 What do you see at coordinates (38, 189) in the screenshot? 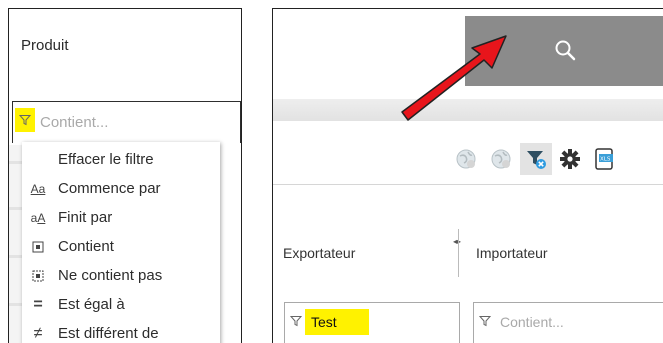
I see `starts-with-icon: Aa` at bounding box center [38, 189].